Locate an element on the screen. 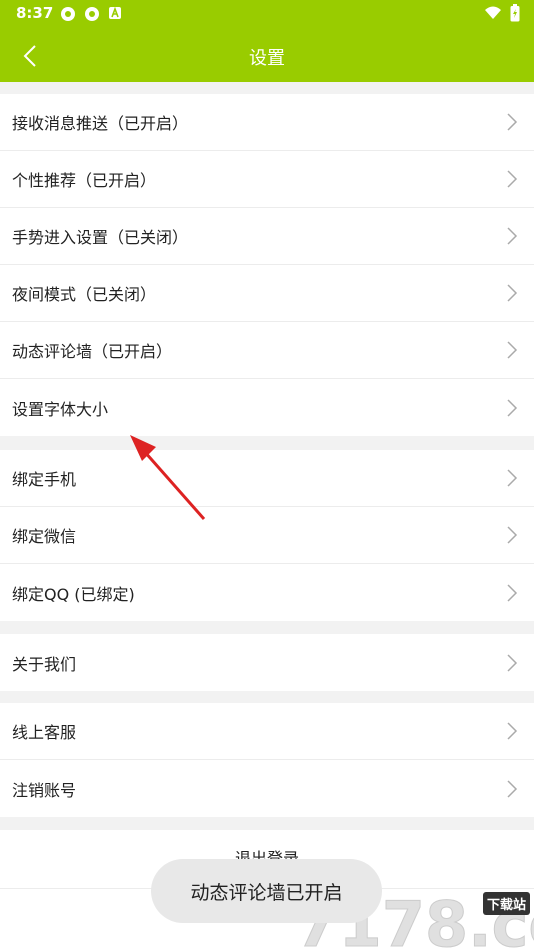 The width and height of the screenshot is (534, 950). status-bar: 8:37 is located at coordinates (267, 14).